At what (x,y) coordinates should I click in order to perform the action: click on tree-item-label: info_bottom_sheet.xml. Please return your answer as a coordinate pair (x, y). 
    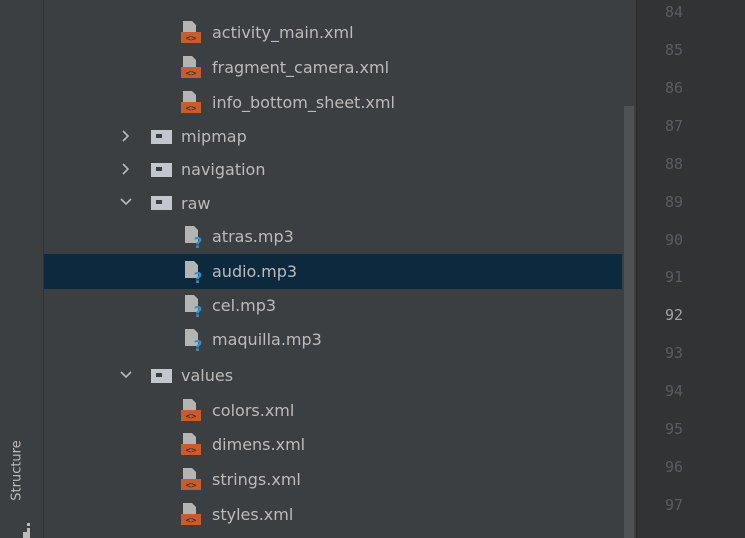
    Looking at the image, I should click on (303, 102).